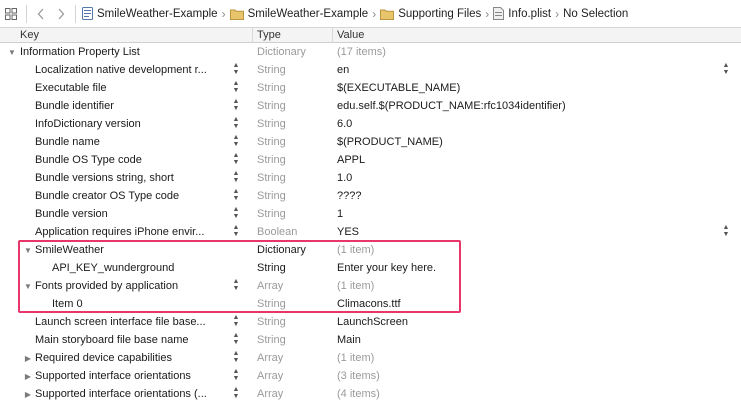 The height and width of the screenshot is (408, 741). I want to click on row-key: Bundle name, so click(67, 142).